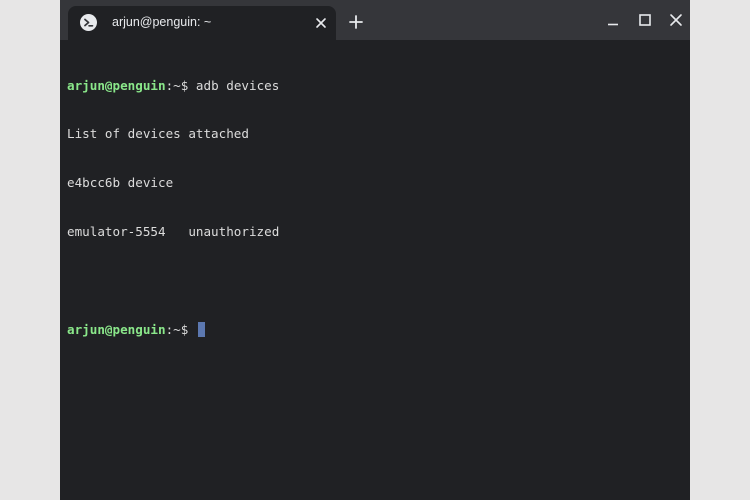 This screenshot has height=500, width=750. I want to click on terminal-icon, so click(88, 22).